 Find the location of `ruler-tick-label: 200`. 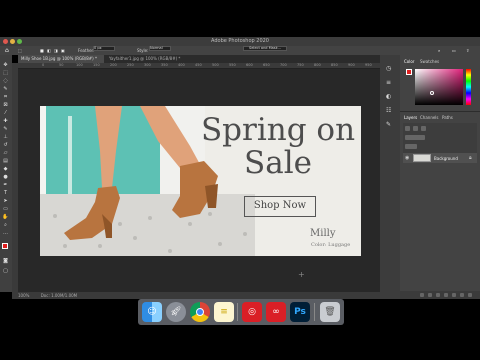

ruler-tick-label: 200 is located at coordinates (113, 65).